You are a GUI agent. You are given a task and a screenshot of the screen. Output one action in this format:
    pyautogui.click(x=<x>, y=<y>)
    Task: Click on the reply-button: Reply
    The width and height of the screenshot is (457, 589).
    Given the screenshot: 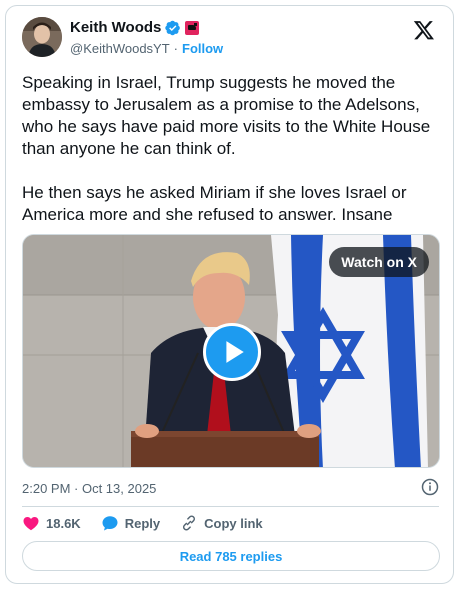 What is the action you would take?
    pyautogui.click(x=130, y=523)
    